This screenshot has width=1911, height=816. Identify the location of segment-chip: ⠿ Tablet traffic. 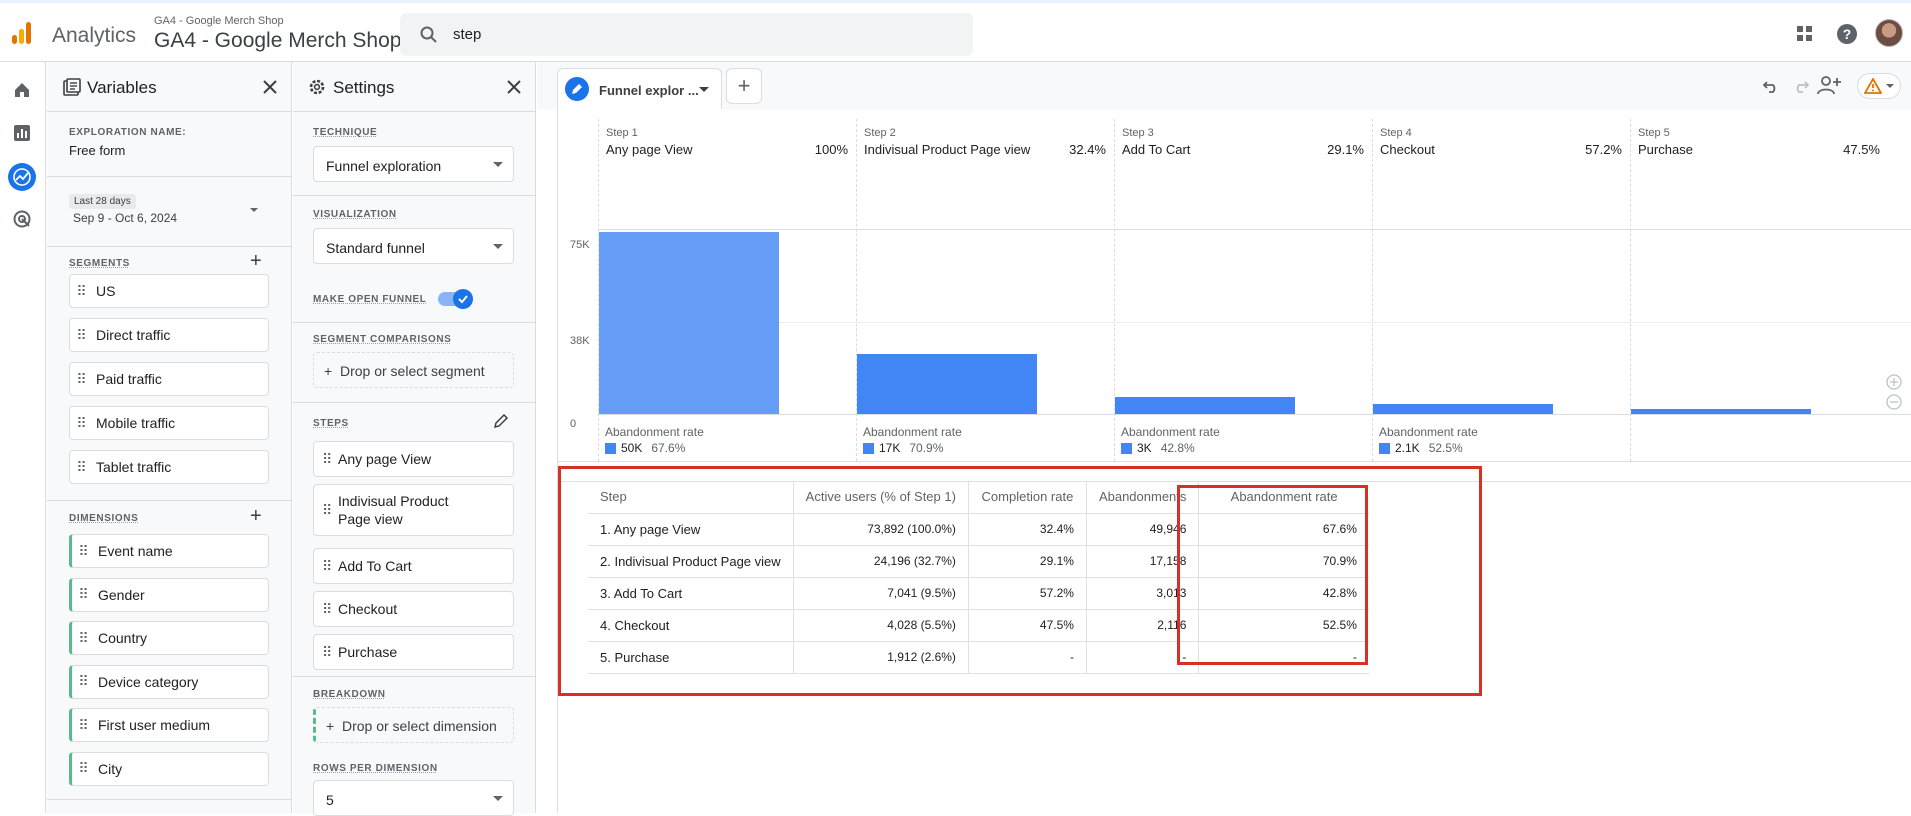
(169, 467).